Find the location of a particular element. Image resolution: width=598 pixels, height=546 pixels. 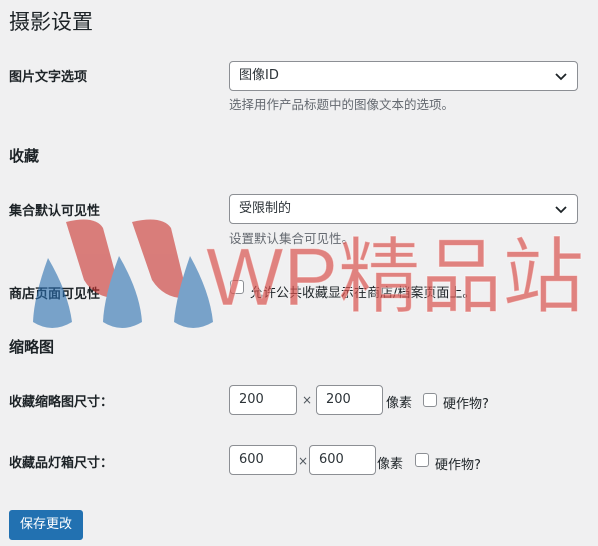

shop-visibility-label: 商店页面可见性 is located at coordinates (55, 294).